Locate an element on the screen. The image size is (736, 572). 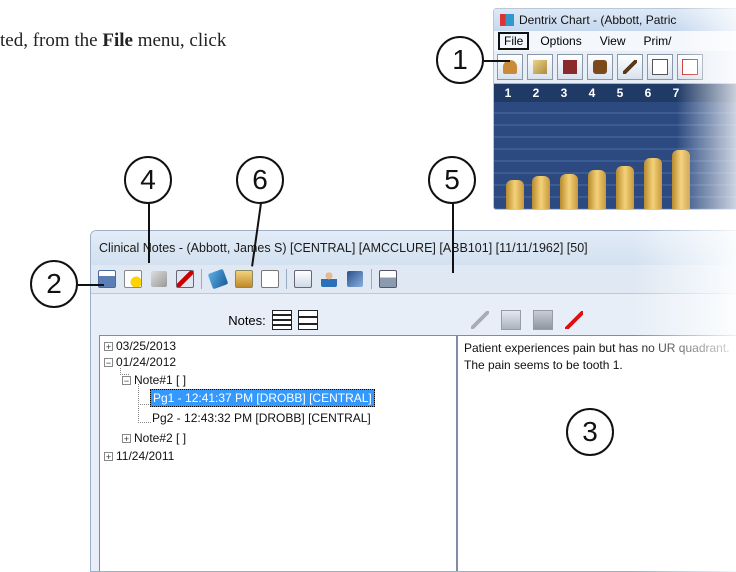
tooth-number: 7 is located at coordinates (676, 93).